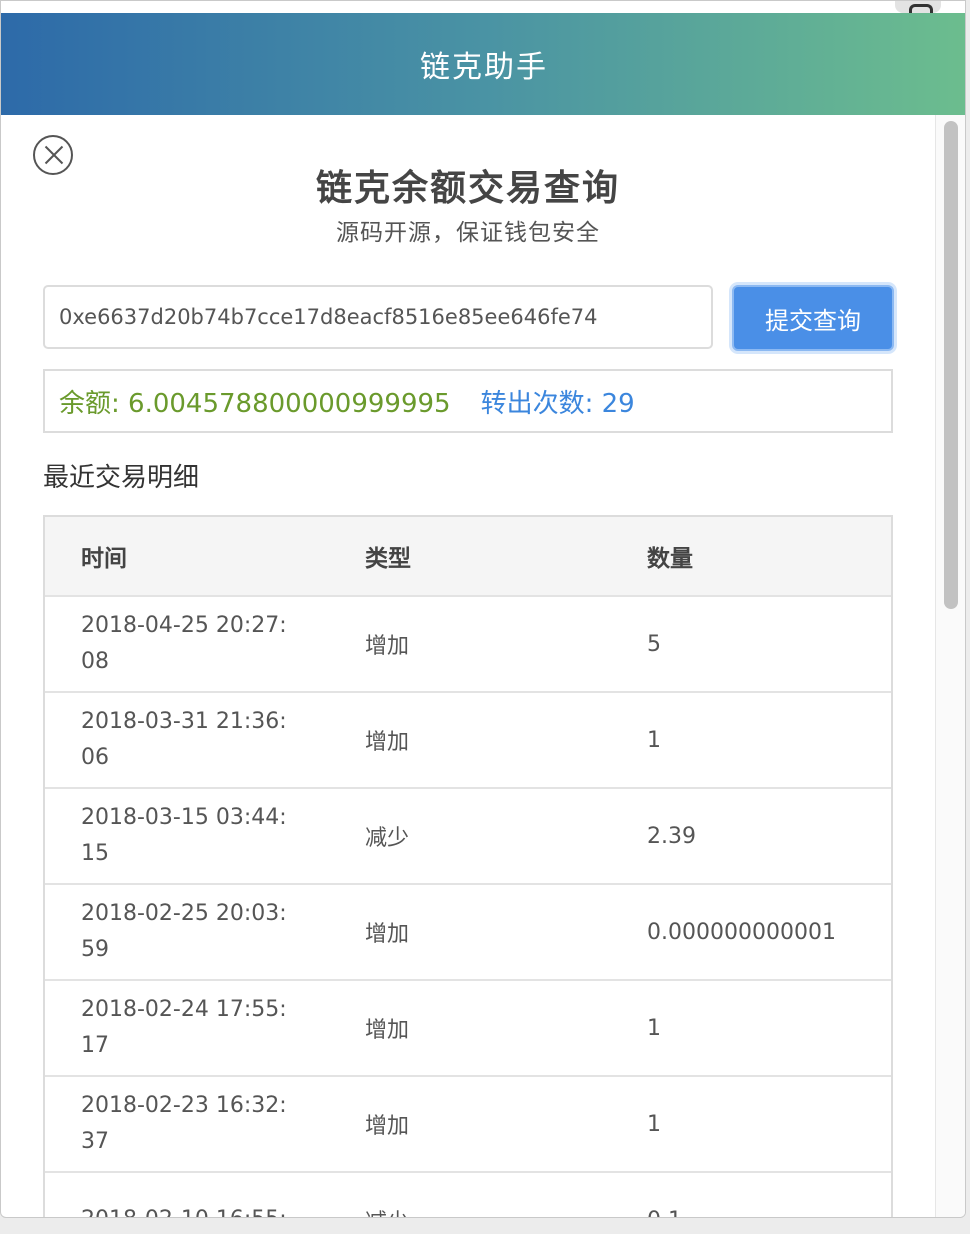 The width and height of the screenshot is (970, 1234). What do you see at coordinates (187, 740) in the screenshot?
I see `row-time: 2018-03-31 21:36: 06` at bounding box center [187, 740].